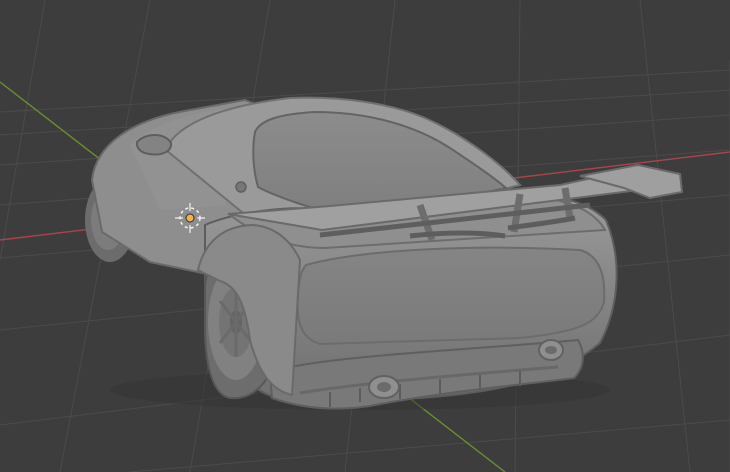  Describe the element at coordinates (241, 187) in the screenshot. I see `fuel-cap` at that location.